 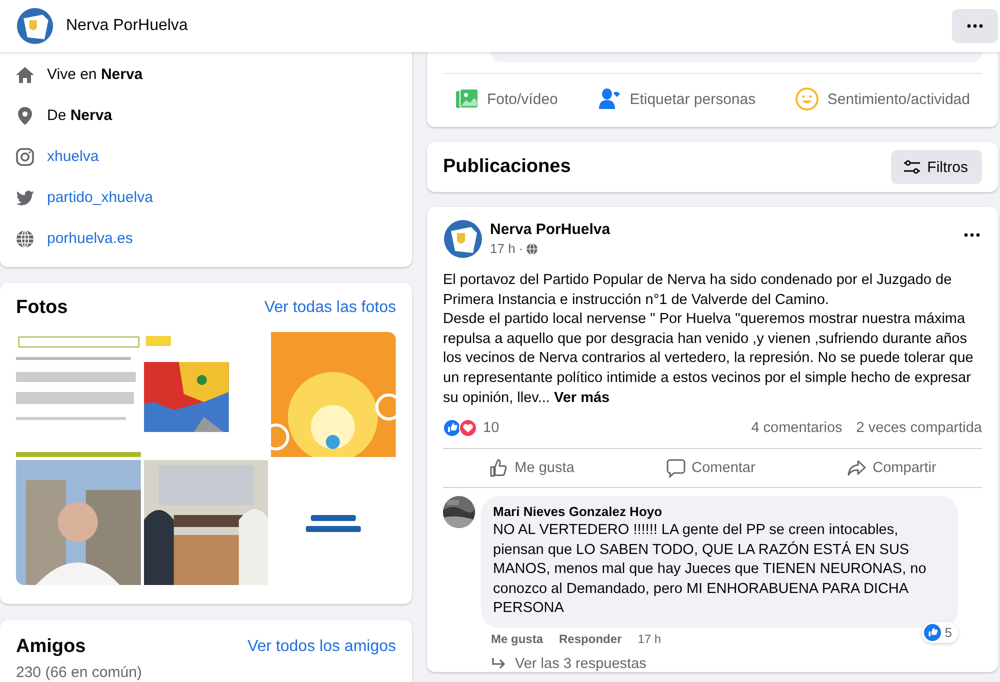 I want to click on share-arrow-icon, so click(x=856, y=468).